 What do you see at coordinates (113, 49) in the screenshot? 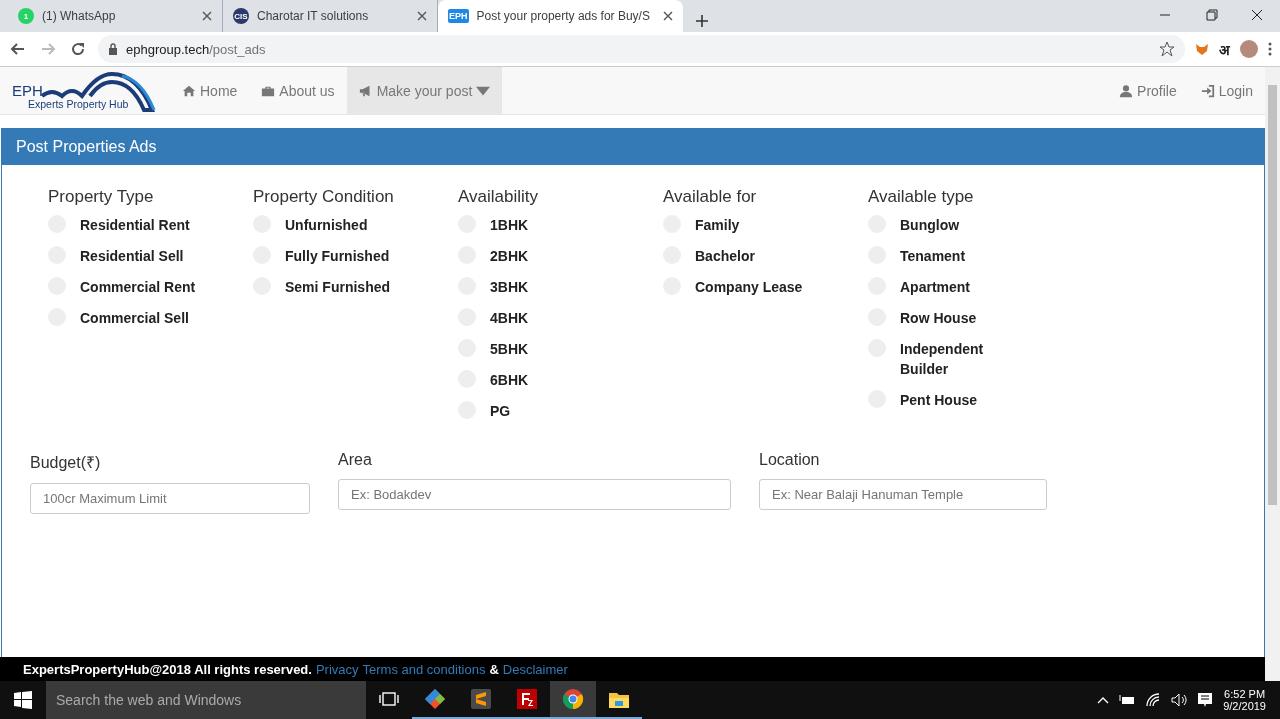
I see `lock-icon` at bounding box center [113, 49].